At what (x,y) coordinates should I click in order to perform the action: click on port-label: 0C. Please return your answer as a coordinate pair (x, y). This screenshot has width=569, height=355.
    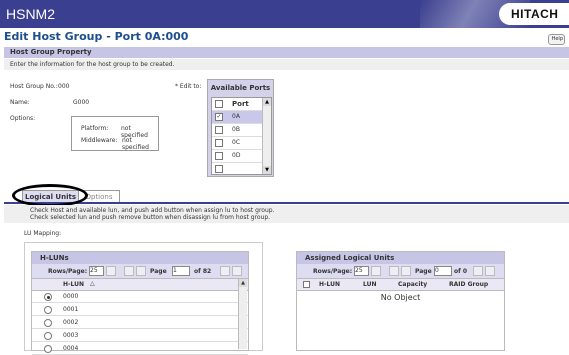
    Looking at the image, I should click on (236, 142).